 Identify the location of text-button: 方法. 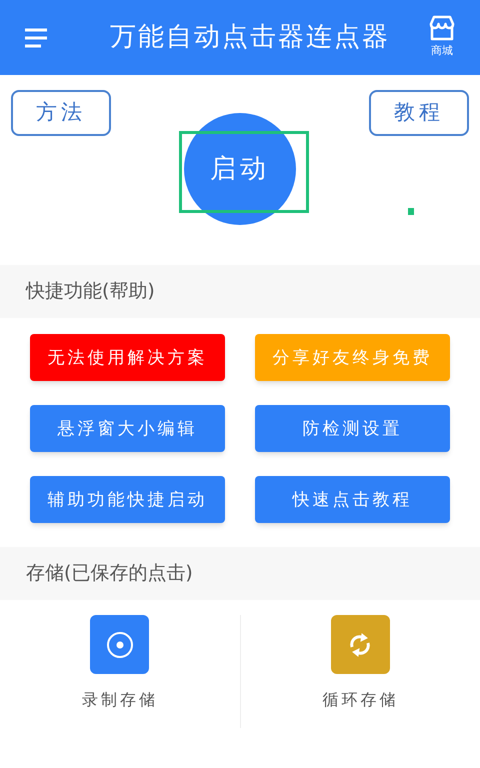
(61, 113).